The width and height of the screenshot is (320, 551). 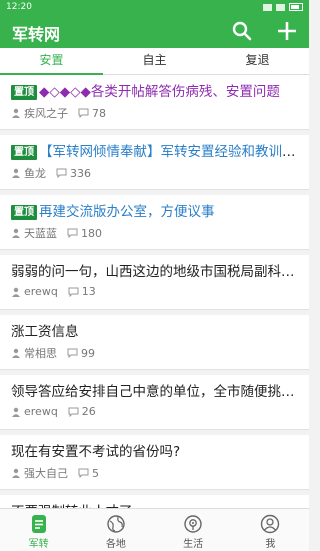 I want to click on post-item: 领导答应给安排自己中意的单位，全市随便挑选吗 erewq 26, so click(x=154, y=402).